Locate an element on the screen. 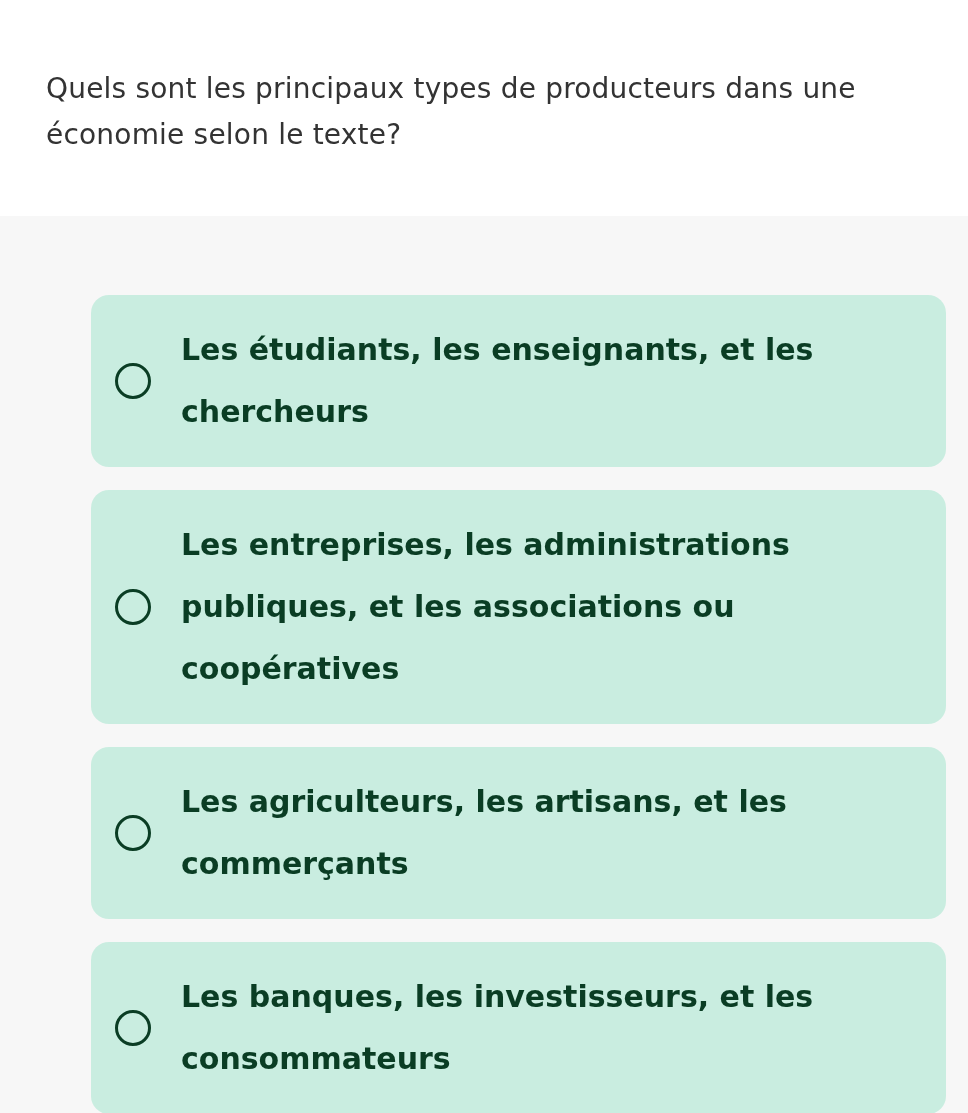 This screenshot has height=1113, width=968. answer-option: Les étudiants, les enseignants, et les chercheurs is located at coordinates (518, 381).